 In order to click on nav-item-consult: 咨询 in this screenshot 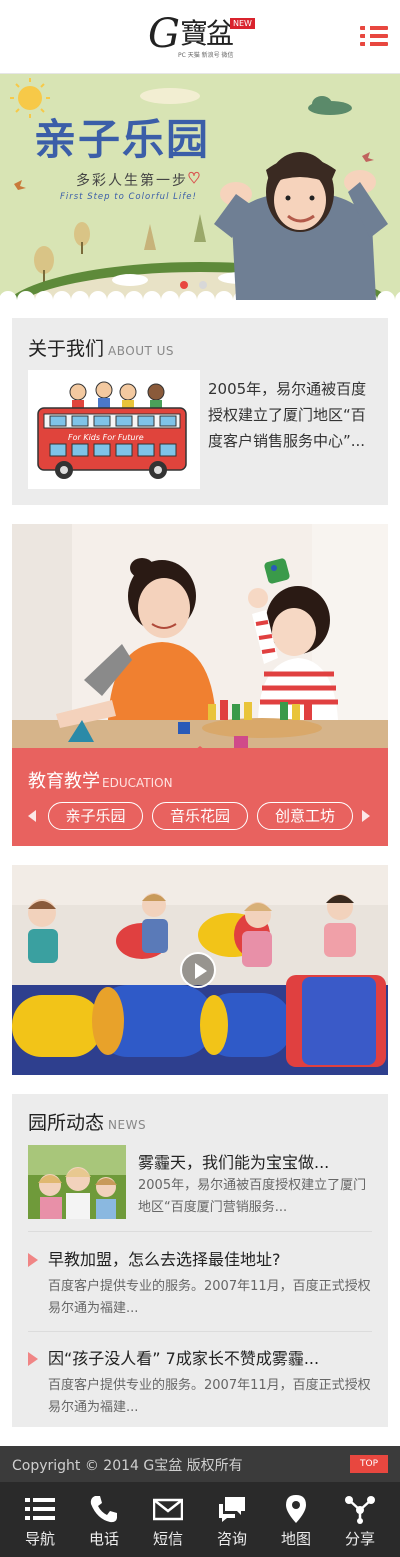, I will do `click(232, 1519)`.